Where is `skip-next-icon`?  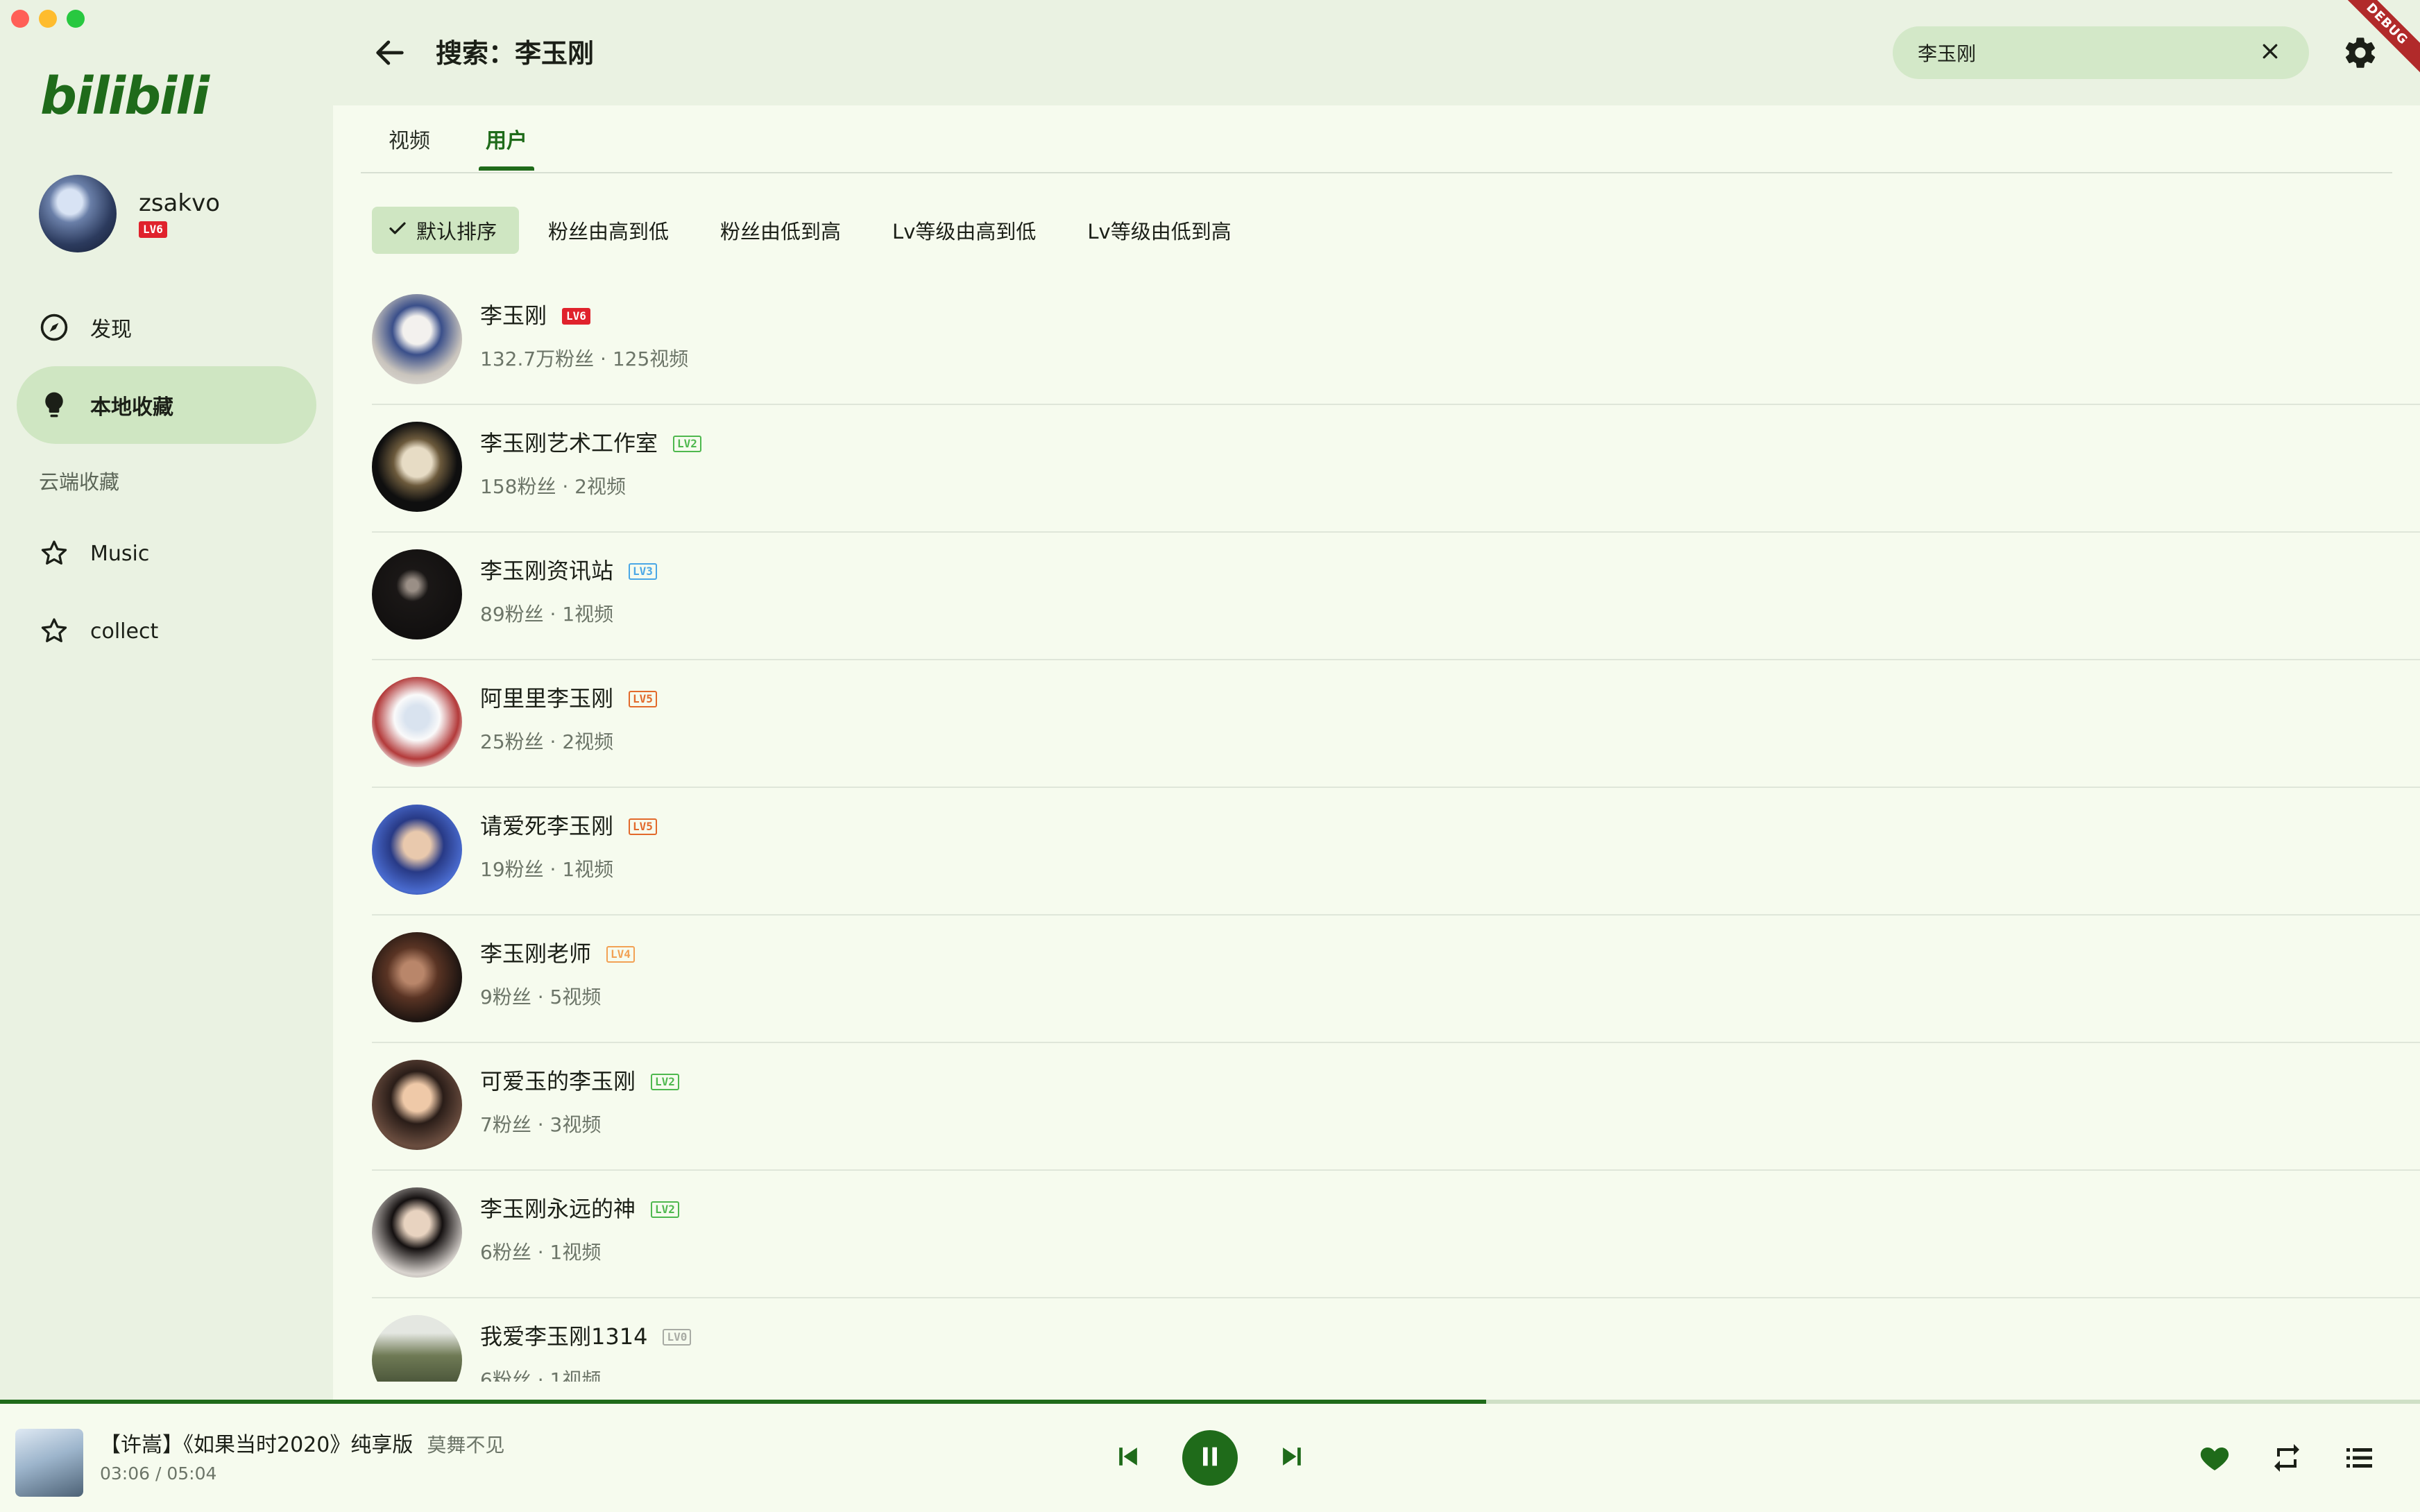
skip-next-icon is located at coordinates (1292, 1458).